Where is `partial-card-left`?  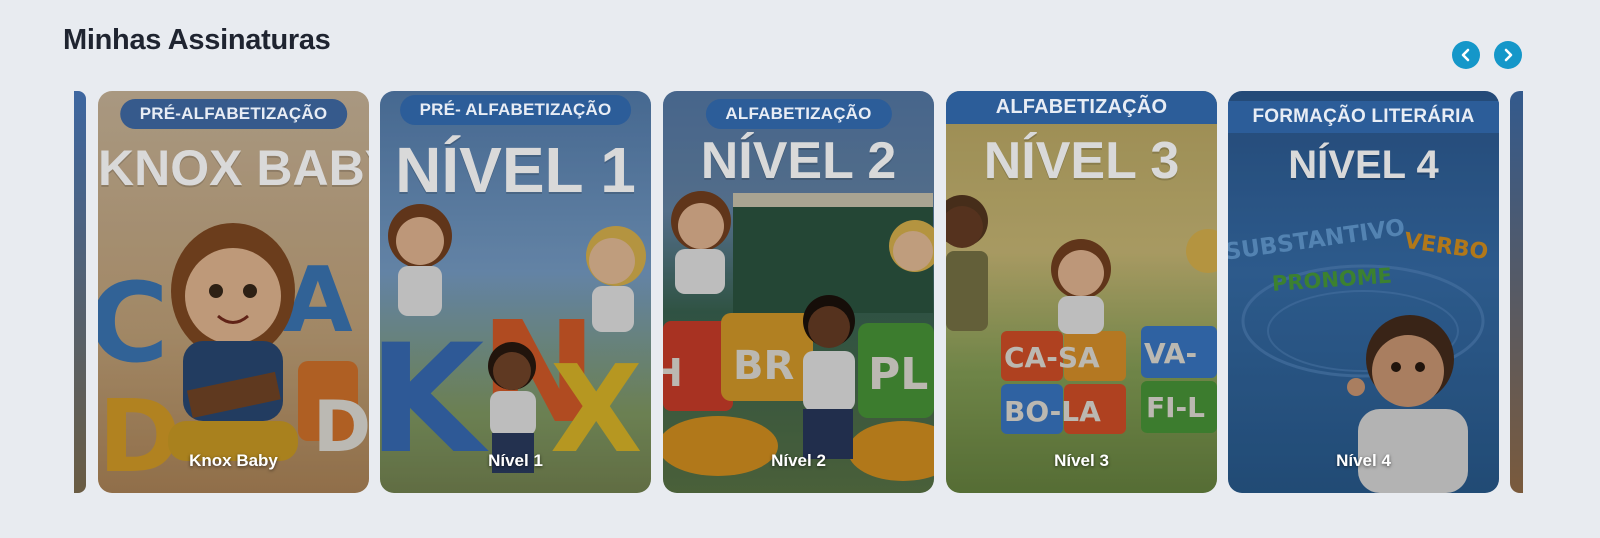 partial-card-left is located at coordinates (80, 292).